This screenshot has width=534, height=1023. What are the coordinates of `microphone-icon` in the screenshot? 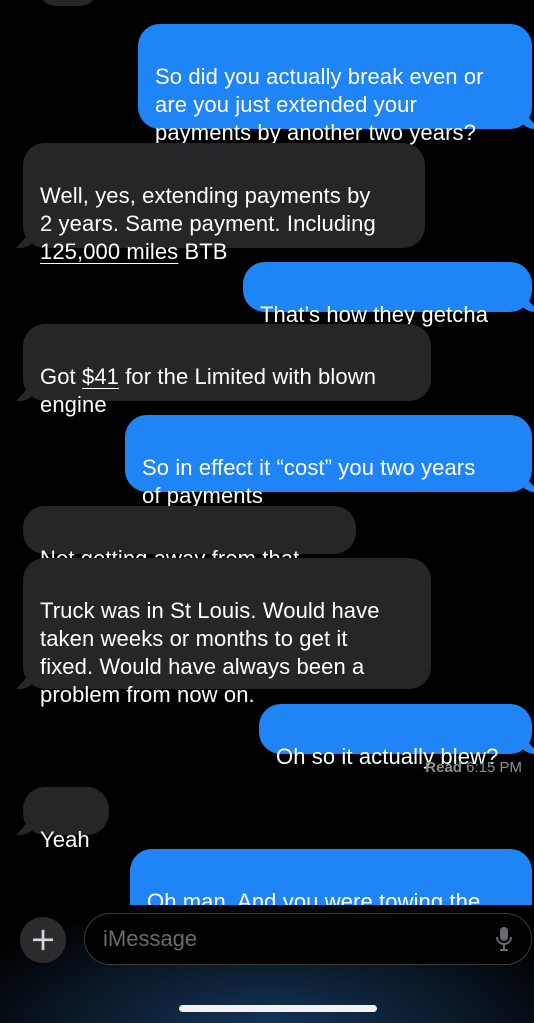 It's located at (504, 939).